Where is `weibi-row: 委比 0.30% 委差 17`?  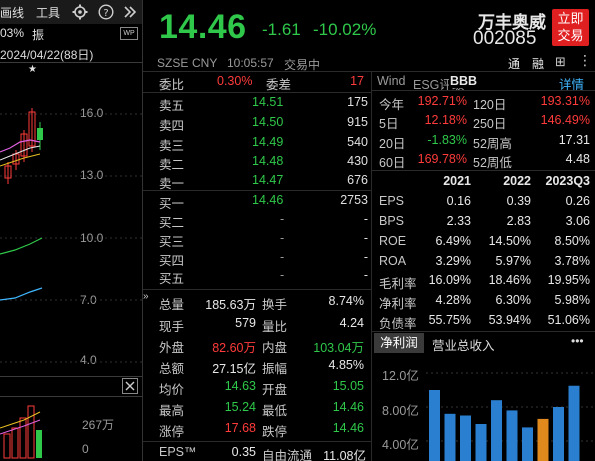 weibi-row: 委比 0.30% 委差 17 is located at coordinates (260, 82).